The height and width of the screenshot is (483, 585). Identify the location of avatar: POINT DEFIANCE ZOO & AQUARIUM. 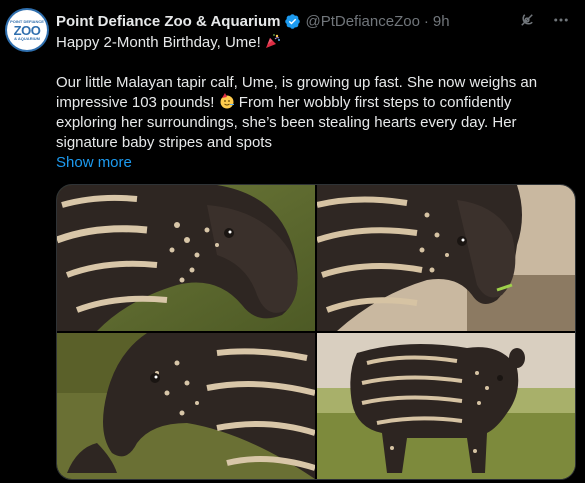
(27, 30).